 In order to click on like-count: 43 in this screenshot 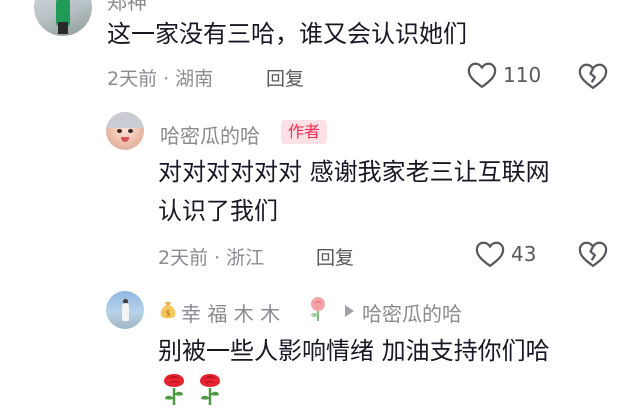, I will do `click(524, 254)`.